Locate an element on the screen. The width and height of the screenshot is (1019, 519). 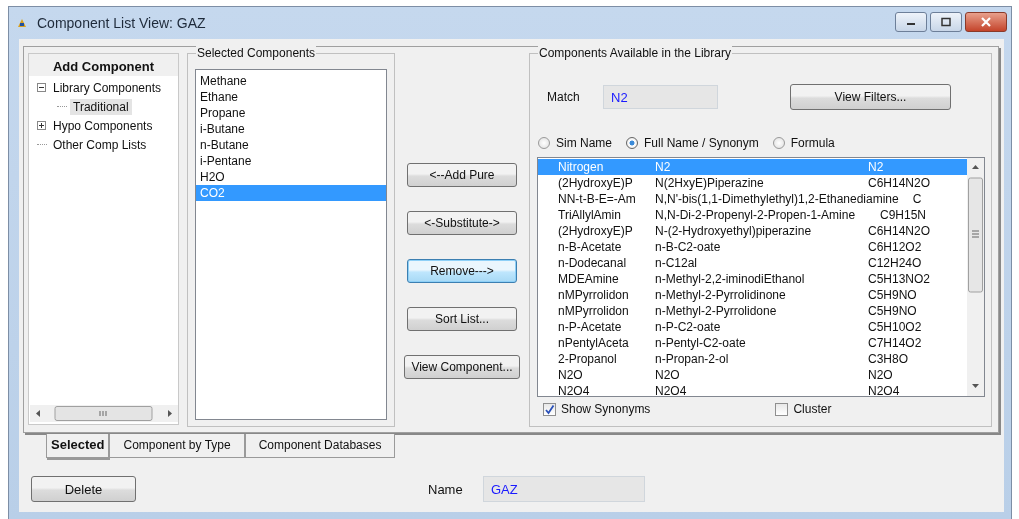
table-cell-text: n-C12al is located at coordinates (677, 263).